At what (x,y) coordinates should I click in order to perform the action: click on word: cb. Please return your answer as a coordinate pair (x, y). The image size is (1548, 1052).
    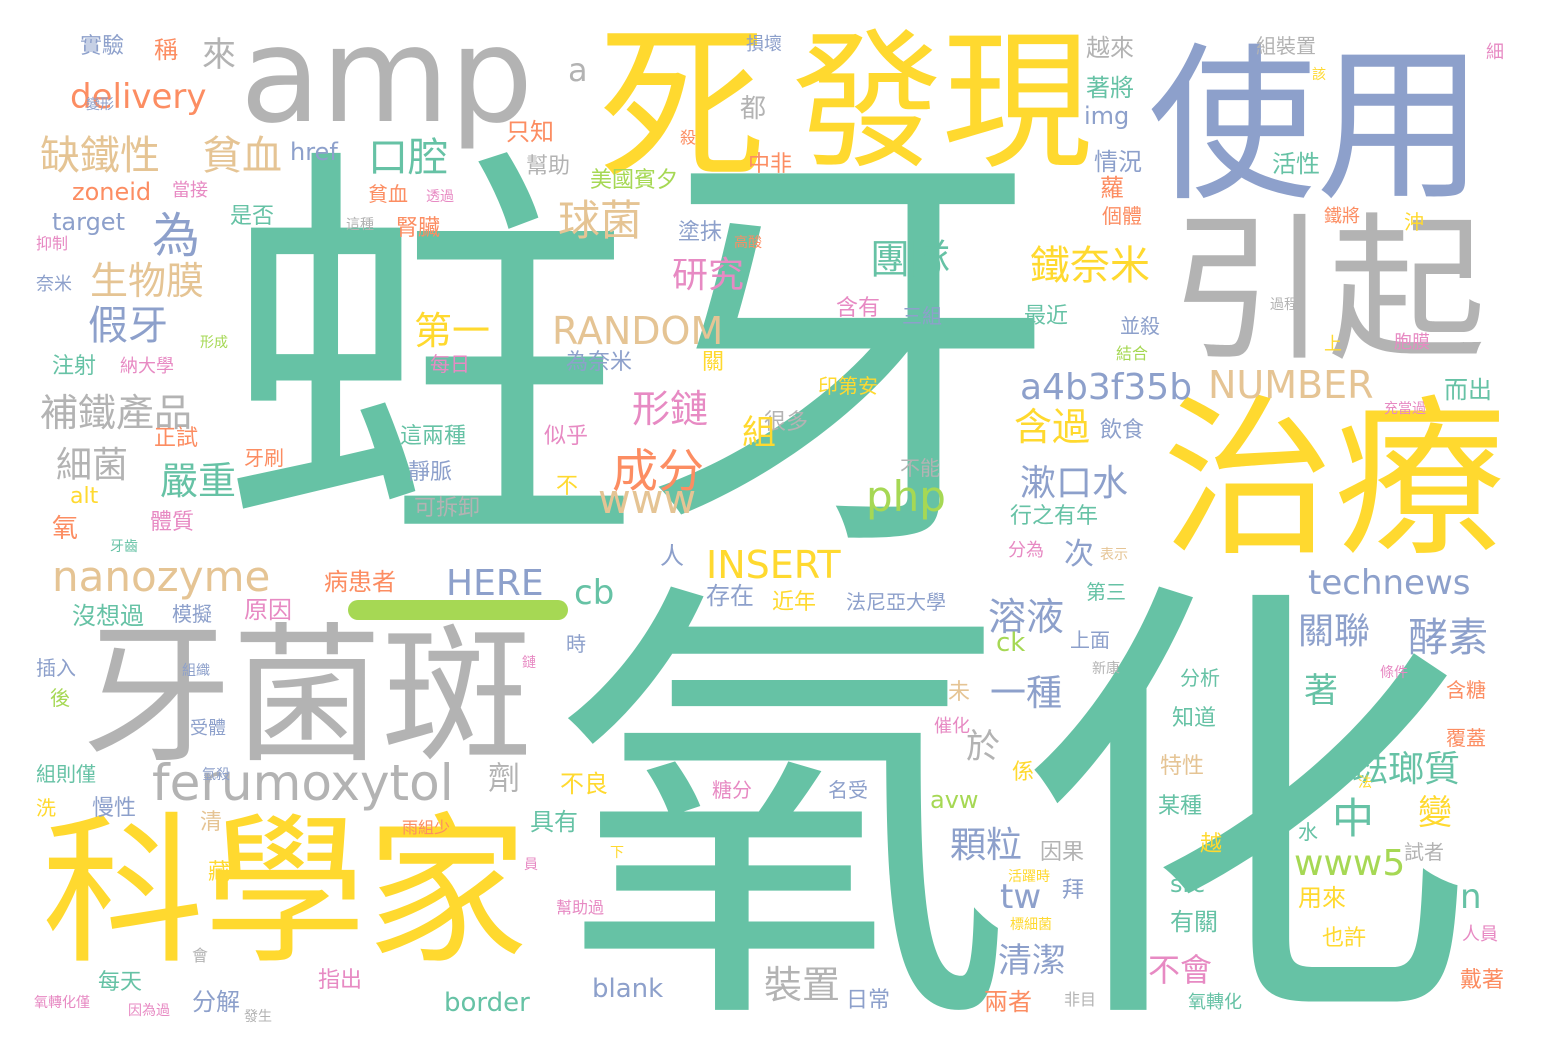
    Looking at the image, I should click on (594, 593).